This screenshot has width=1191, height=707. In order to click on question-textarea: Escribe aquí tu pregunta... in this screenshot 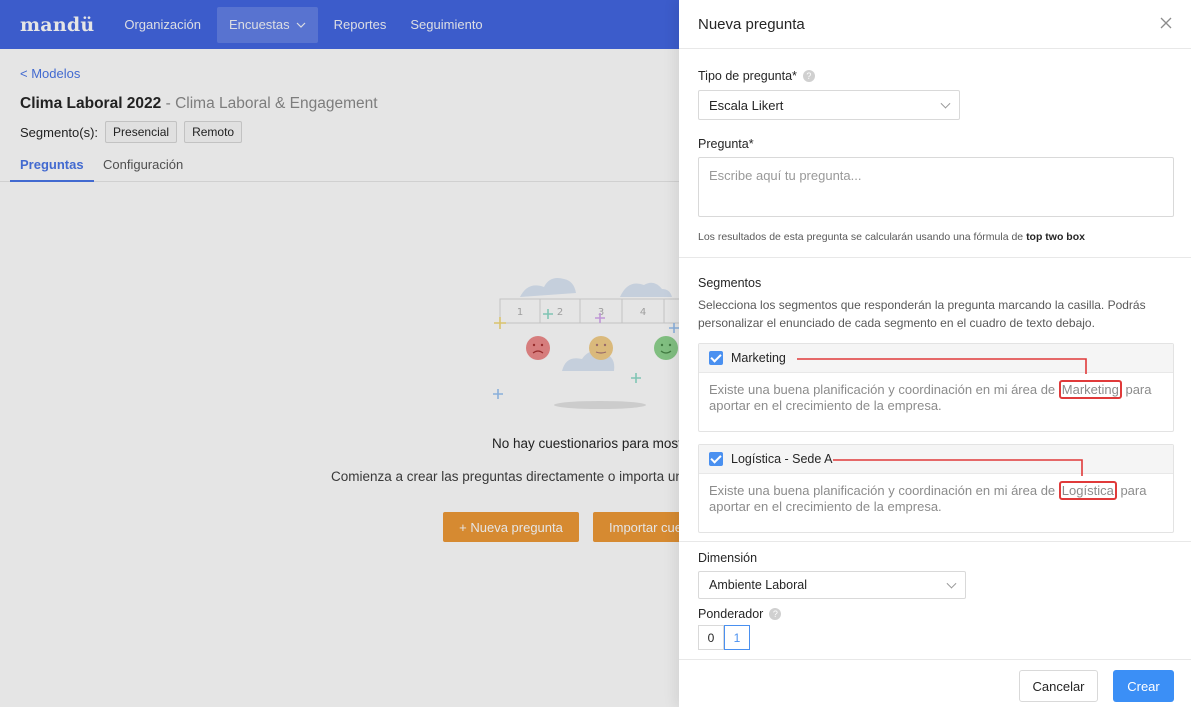, I will do `click(936, 187)`.